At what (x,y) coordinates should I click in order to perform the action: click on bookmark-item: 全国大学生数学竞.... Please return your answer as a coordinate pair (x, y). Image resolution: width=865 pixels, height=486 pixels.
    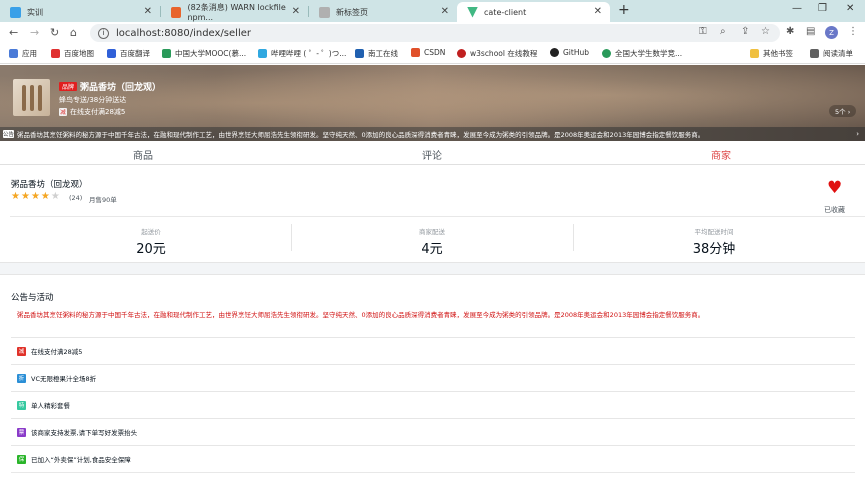
    Looking at the image, I should click on (642, 53).